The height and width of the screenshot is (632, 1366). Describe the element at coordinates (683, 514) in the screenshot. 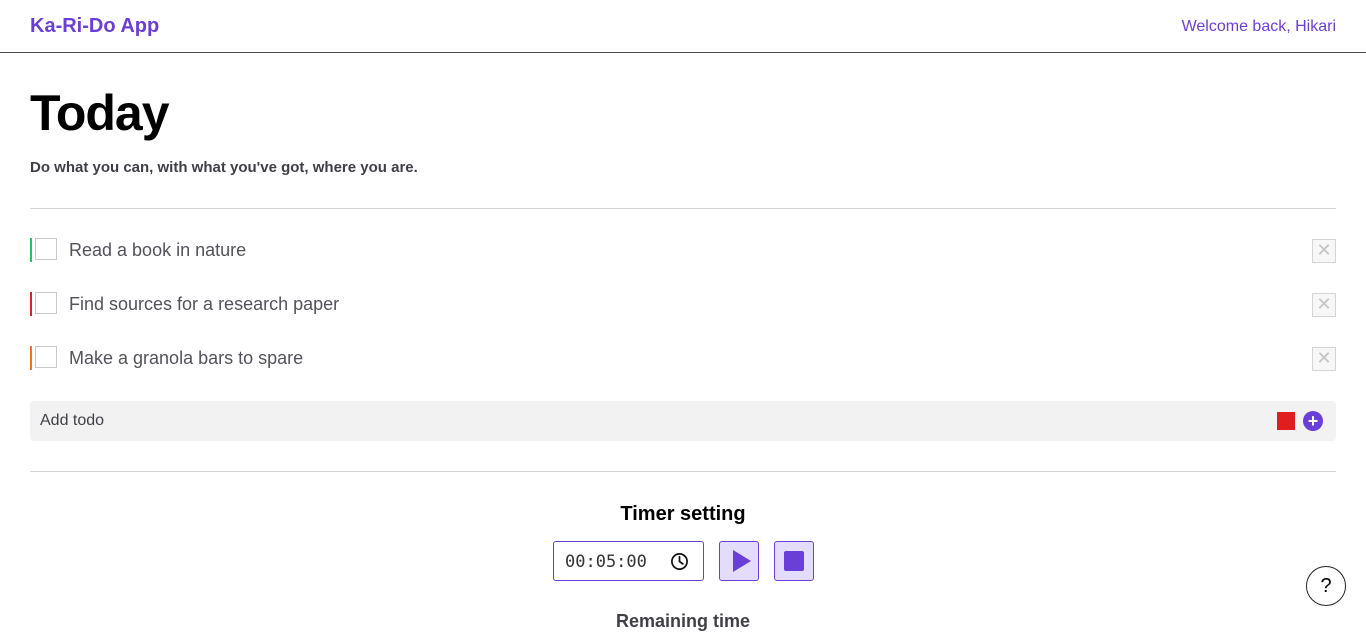

I see `timer-title: Timer setting` at that location.